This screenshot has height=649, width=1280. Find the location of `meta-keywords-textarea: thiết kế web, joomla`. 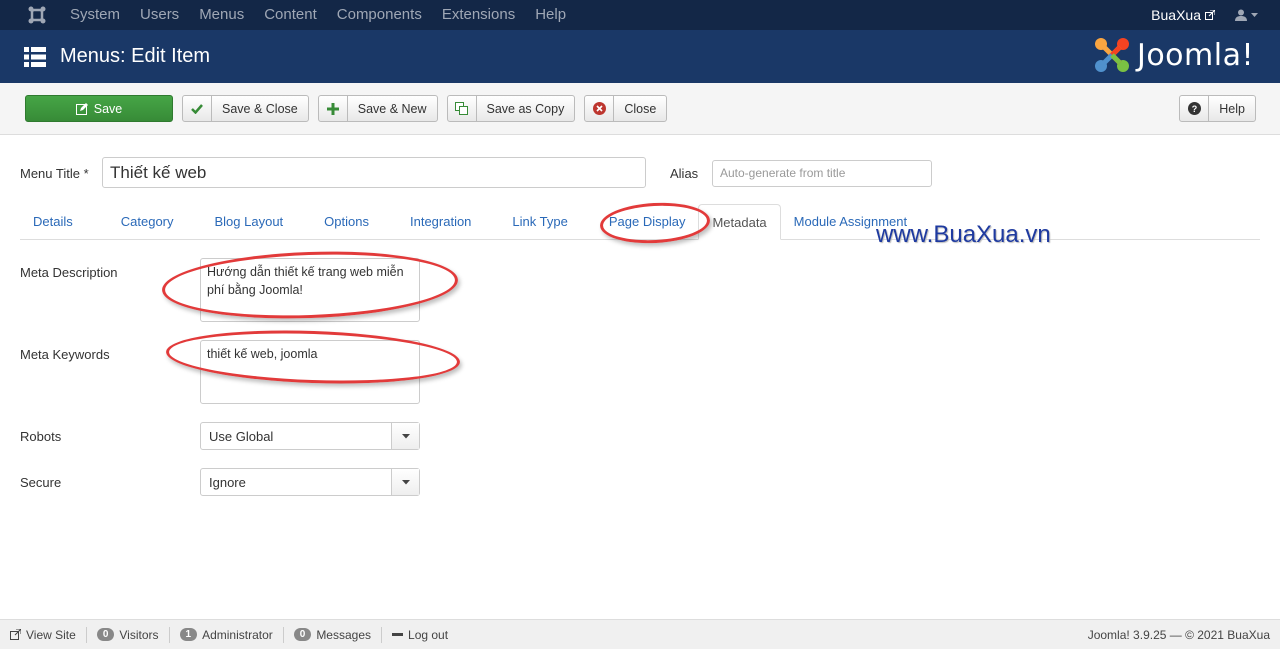

meta-keywords-textarea: thiết kế web, joomla is located at coordinates (310, 372).